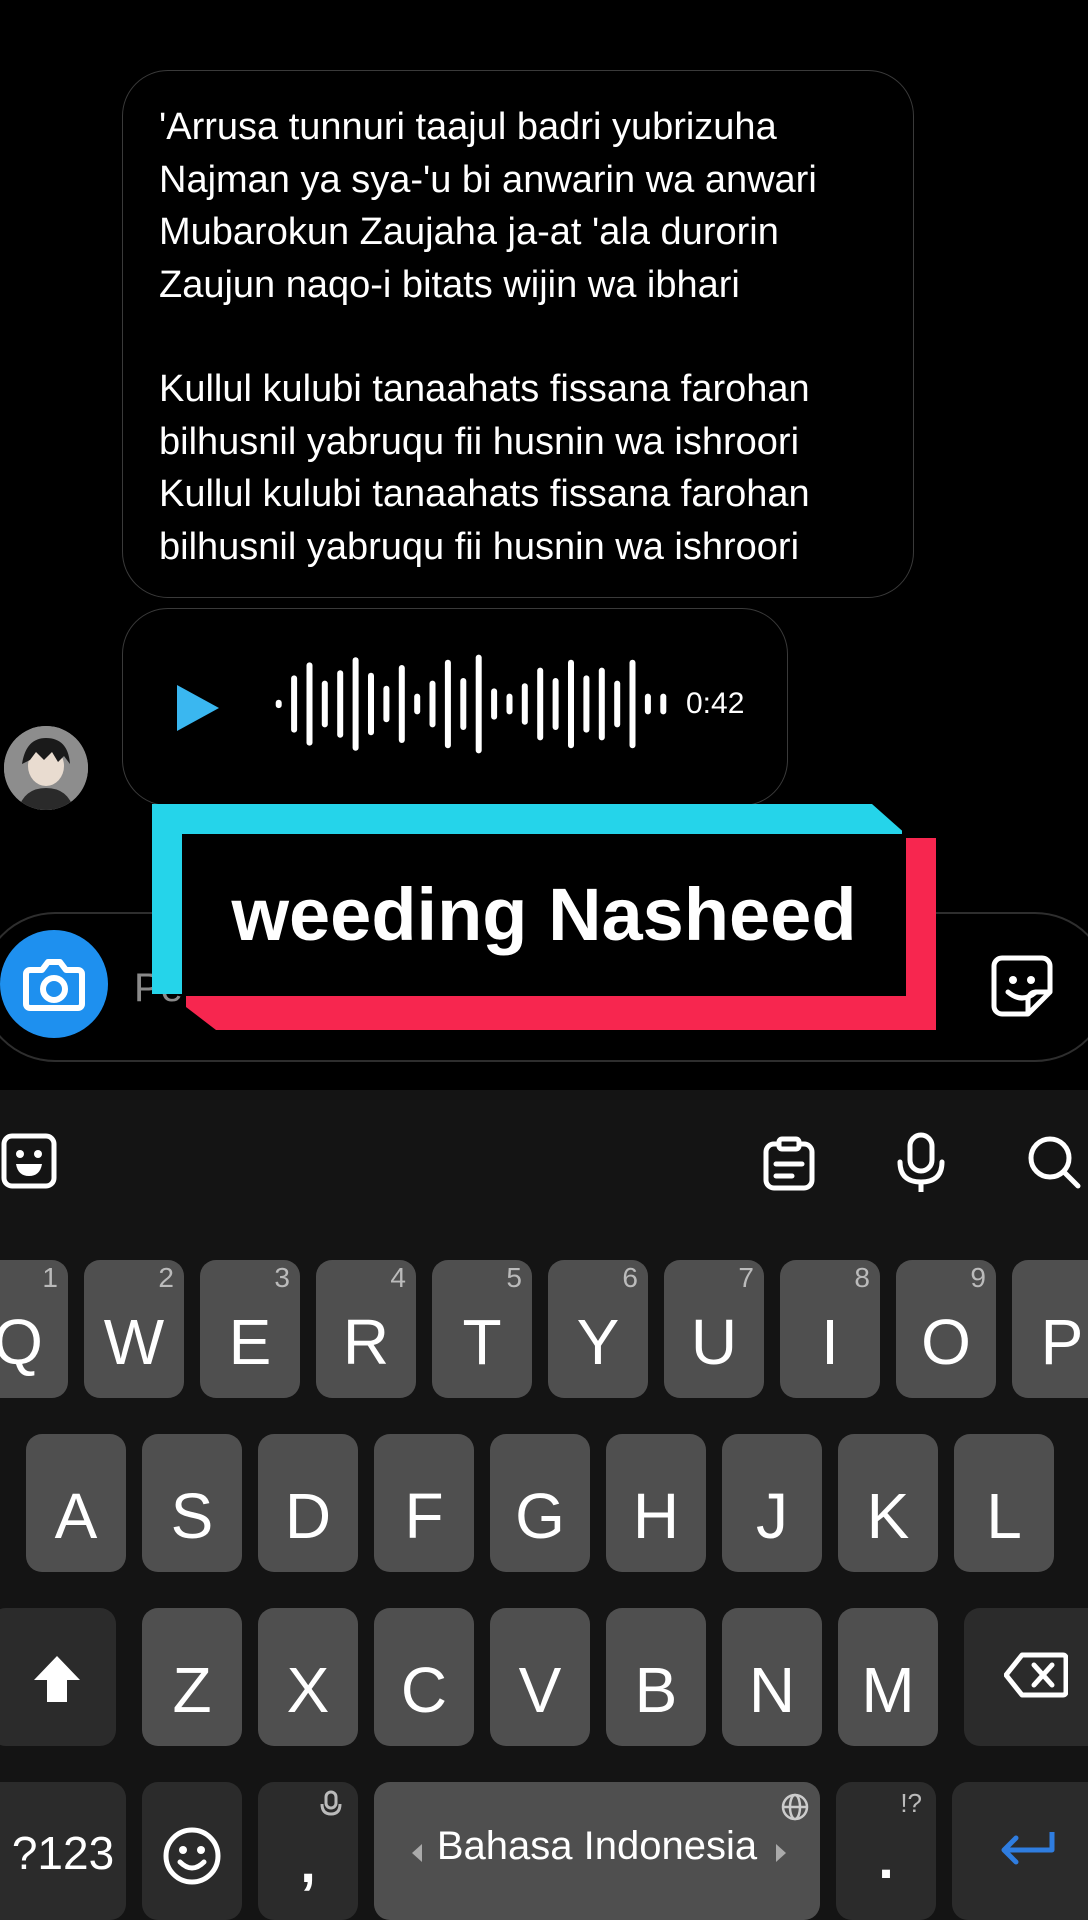 This screenshot has width=1088, height=1920. I want to click on key-j: J, so click(772, 1503).